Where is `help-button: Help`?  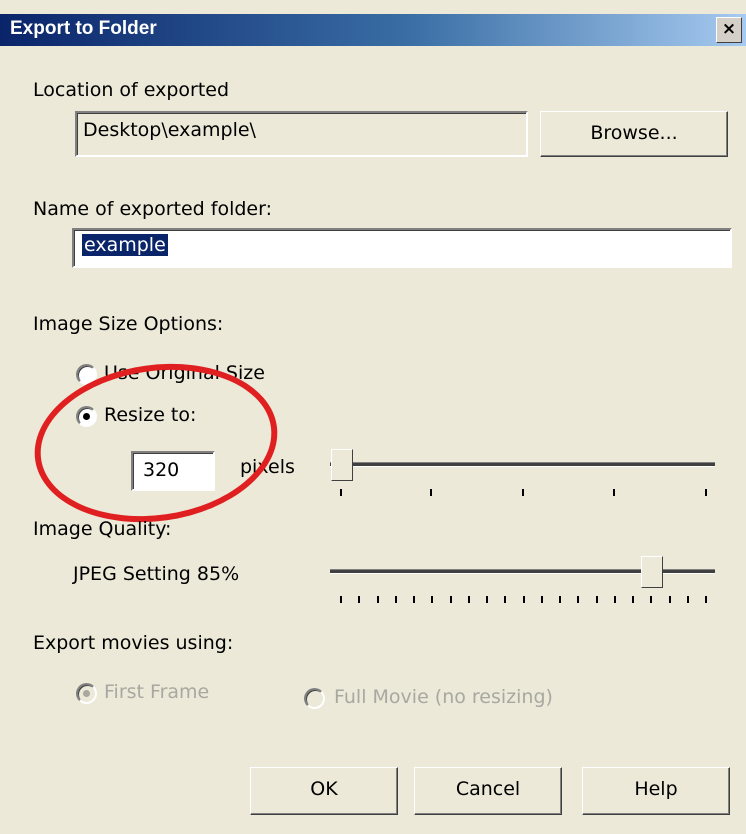 help-button: Help is located at coordinates (656, 791).